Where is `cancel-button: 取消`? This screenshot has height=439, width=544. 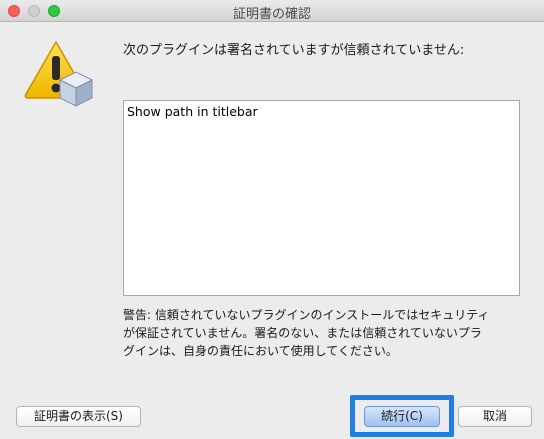
cancel-button: 取消 is located at coordinates (495, 416).